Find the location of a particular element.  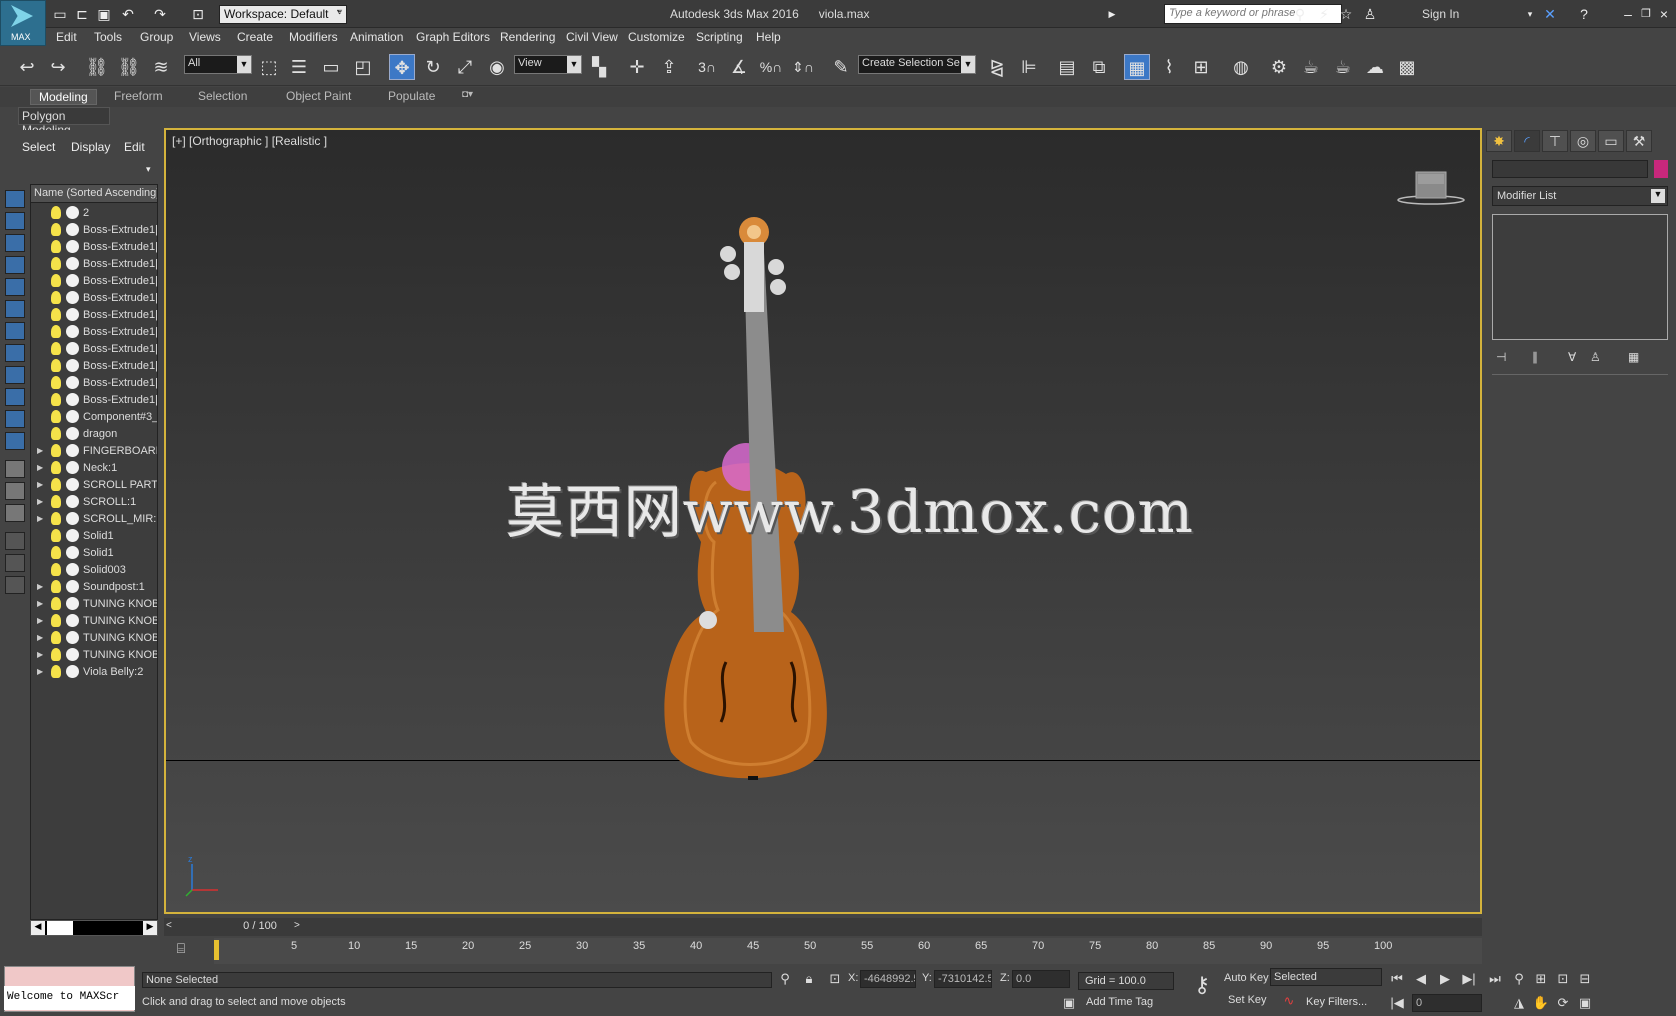

restore-window-icon: ❐ is located at coordinates (1646, 14).